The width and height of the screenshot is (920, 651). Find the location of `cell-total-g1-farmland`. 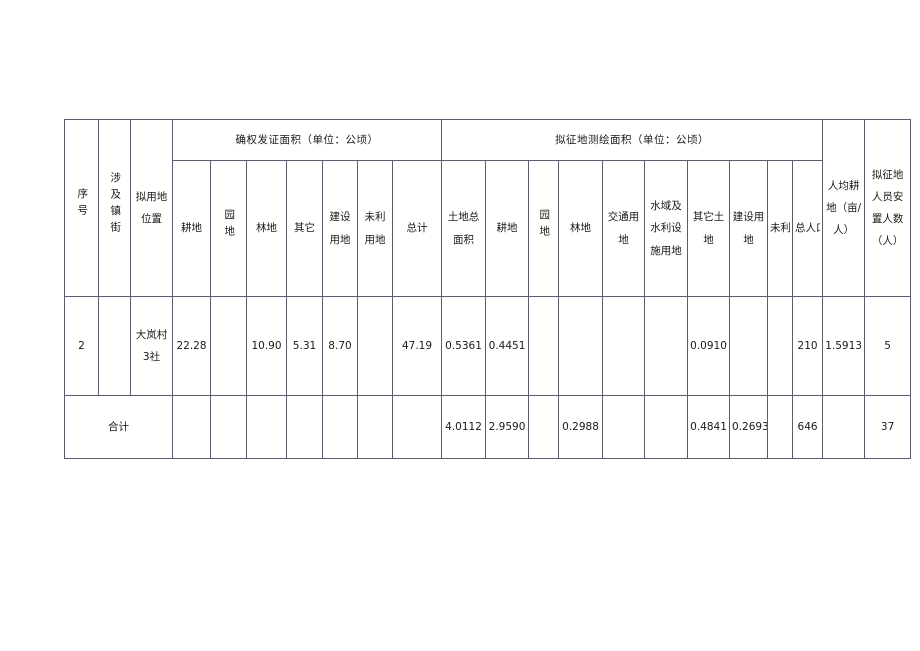

cell-total-g1-farmland is located at coordinates (191, 427).